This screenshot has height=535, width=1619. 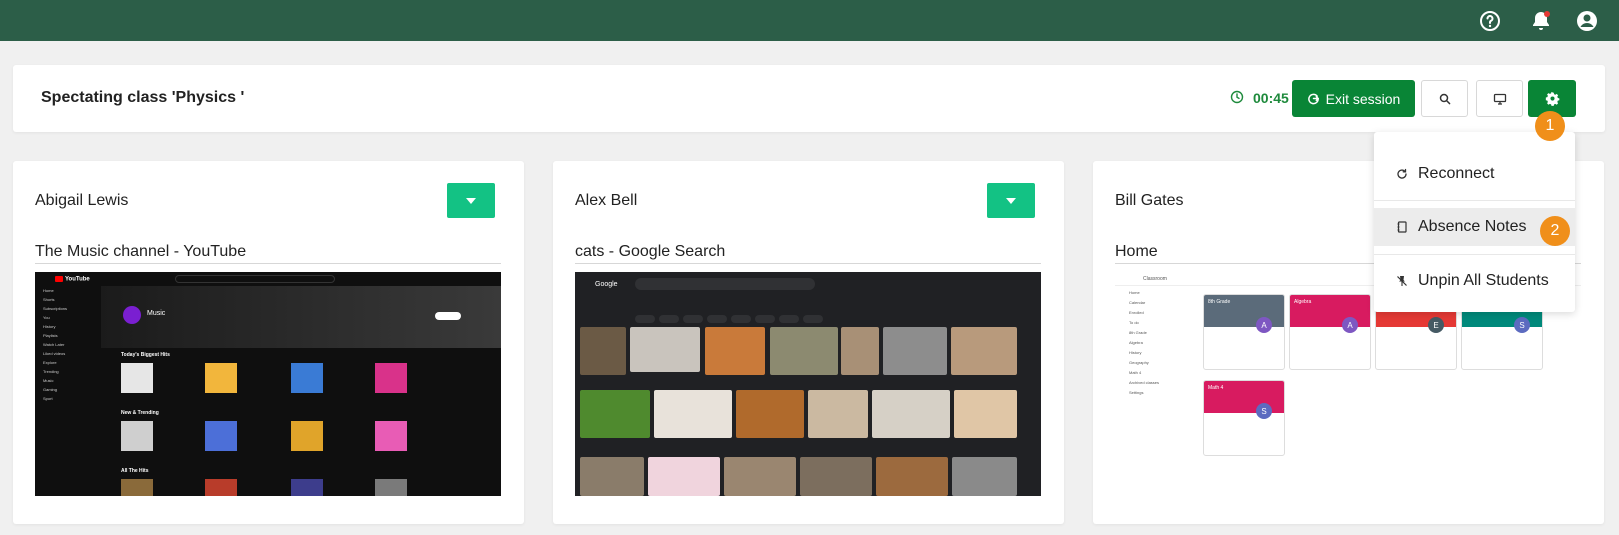 I want to click on session-timer: 00:45, so click(x=1271, y=98).